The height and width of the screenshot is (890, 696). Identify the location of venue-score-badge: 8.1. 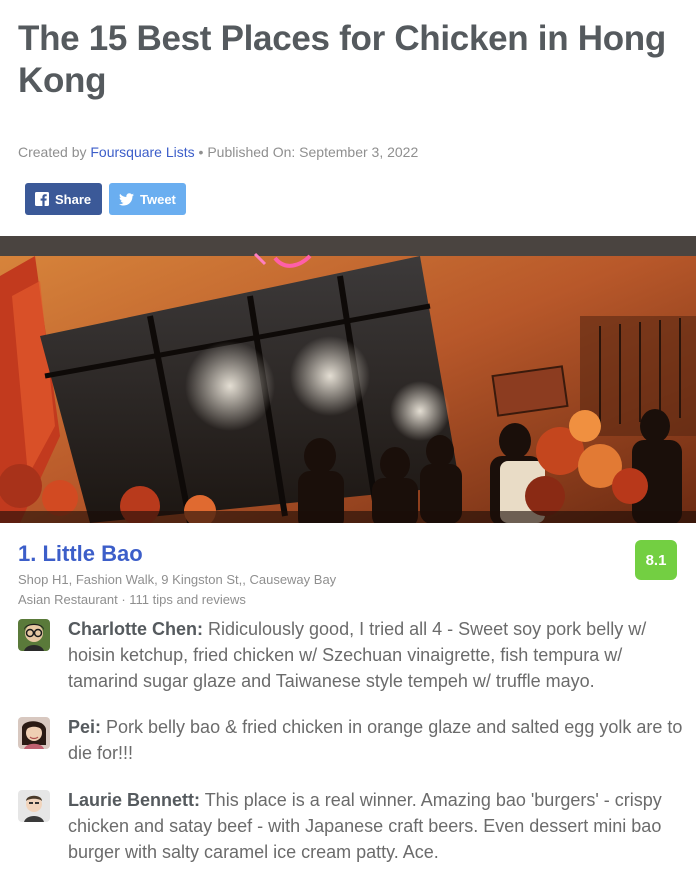
(656, 560).